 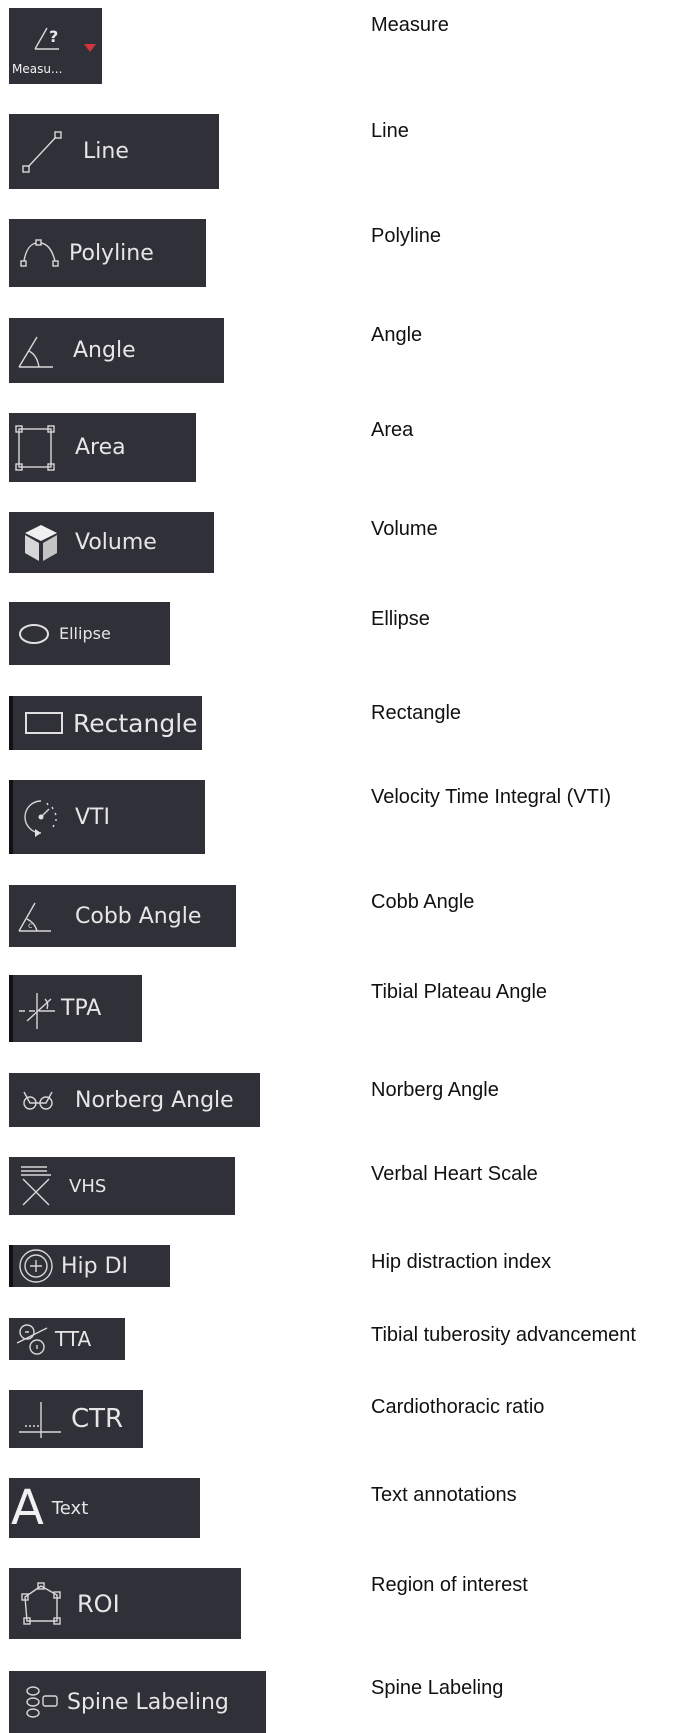 I want to click on ellipse-button: Ellipse, so click(x=89, y=633).